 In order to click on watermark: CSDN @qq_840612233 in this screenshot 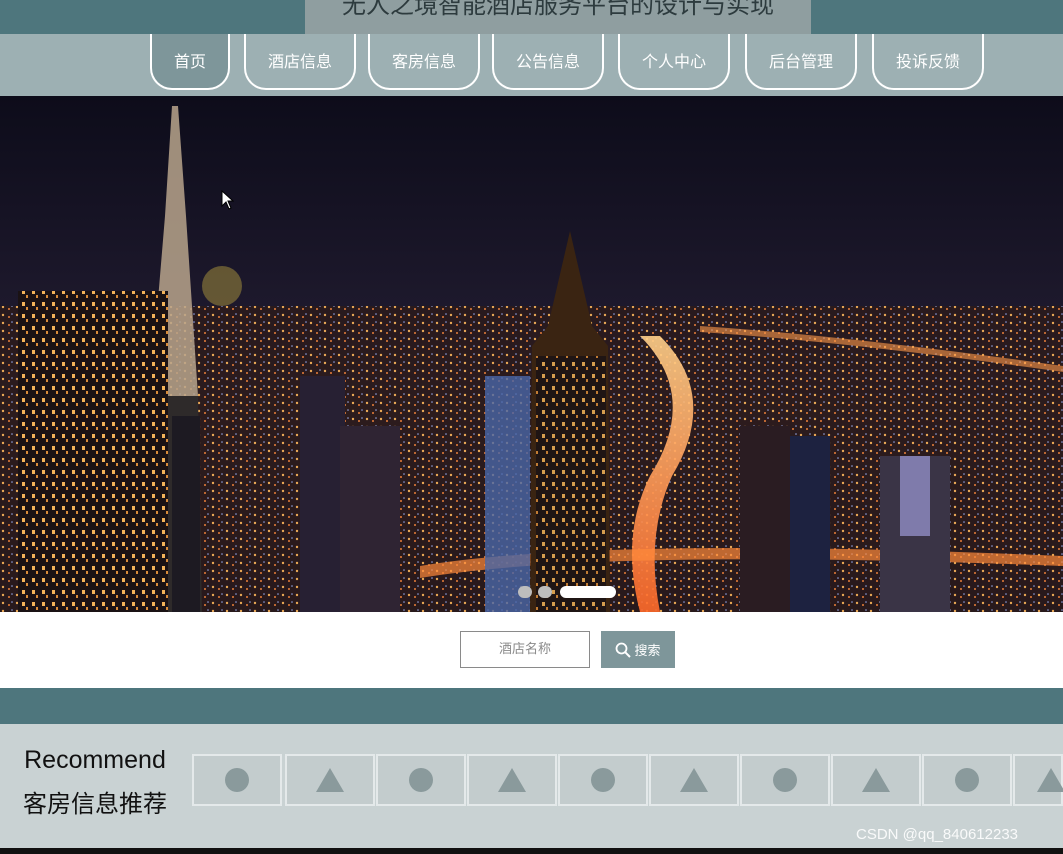, I will do `click(937, 834)`.